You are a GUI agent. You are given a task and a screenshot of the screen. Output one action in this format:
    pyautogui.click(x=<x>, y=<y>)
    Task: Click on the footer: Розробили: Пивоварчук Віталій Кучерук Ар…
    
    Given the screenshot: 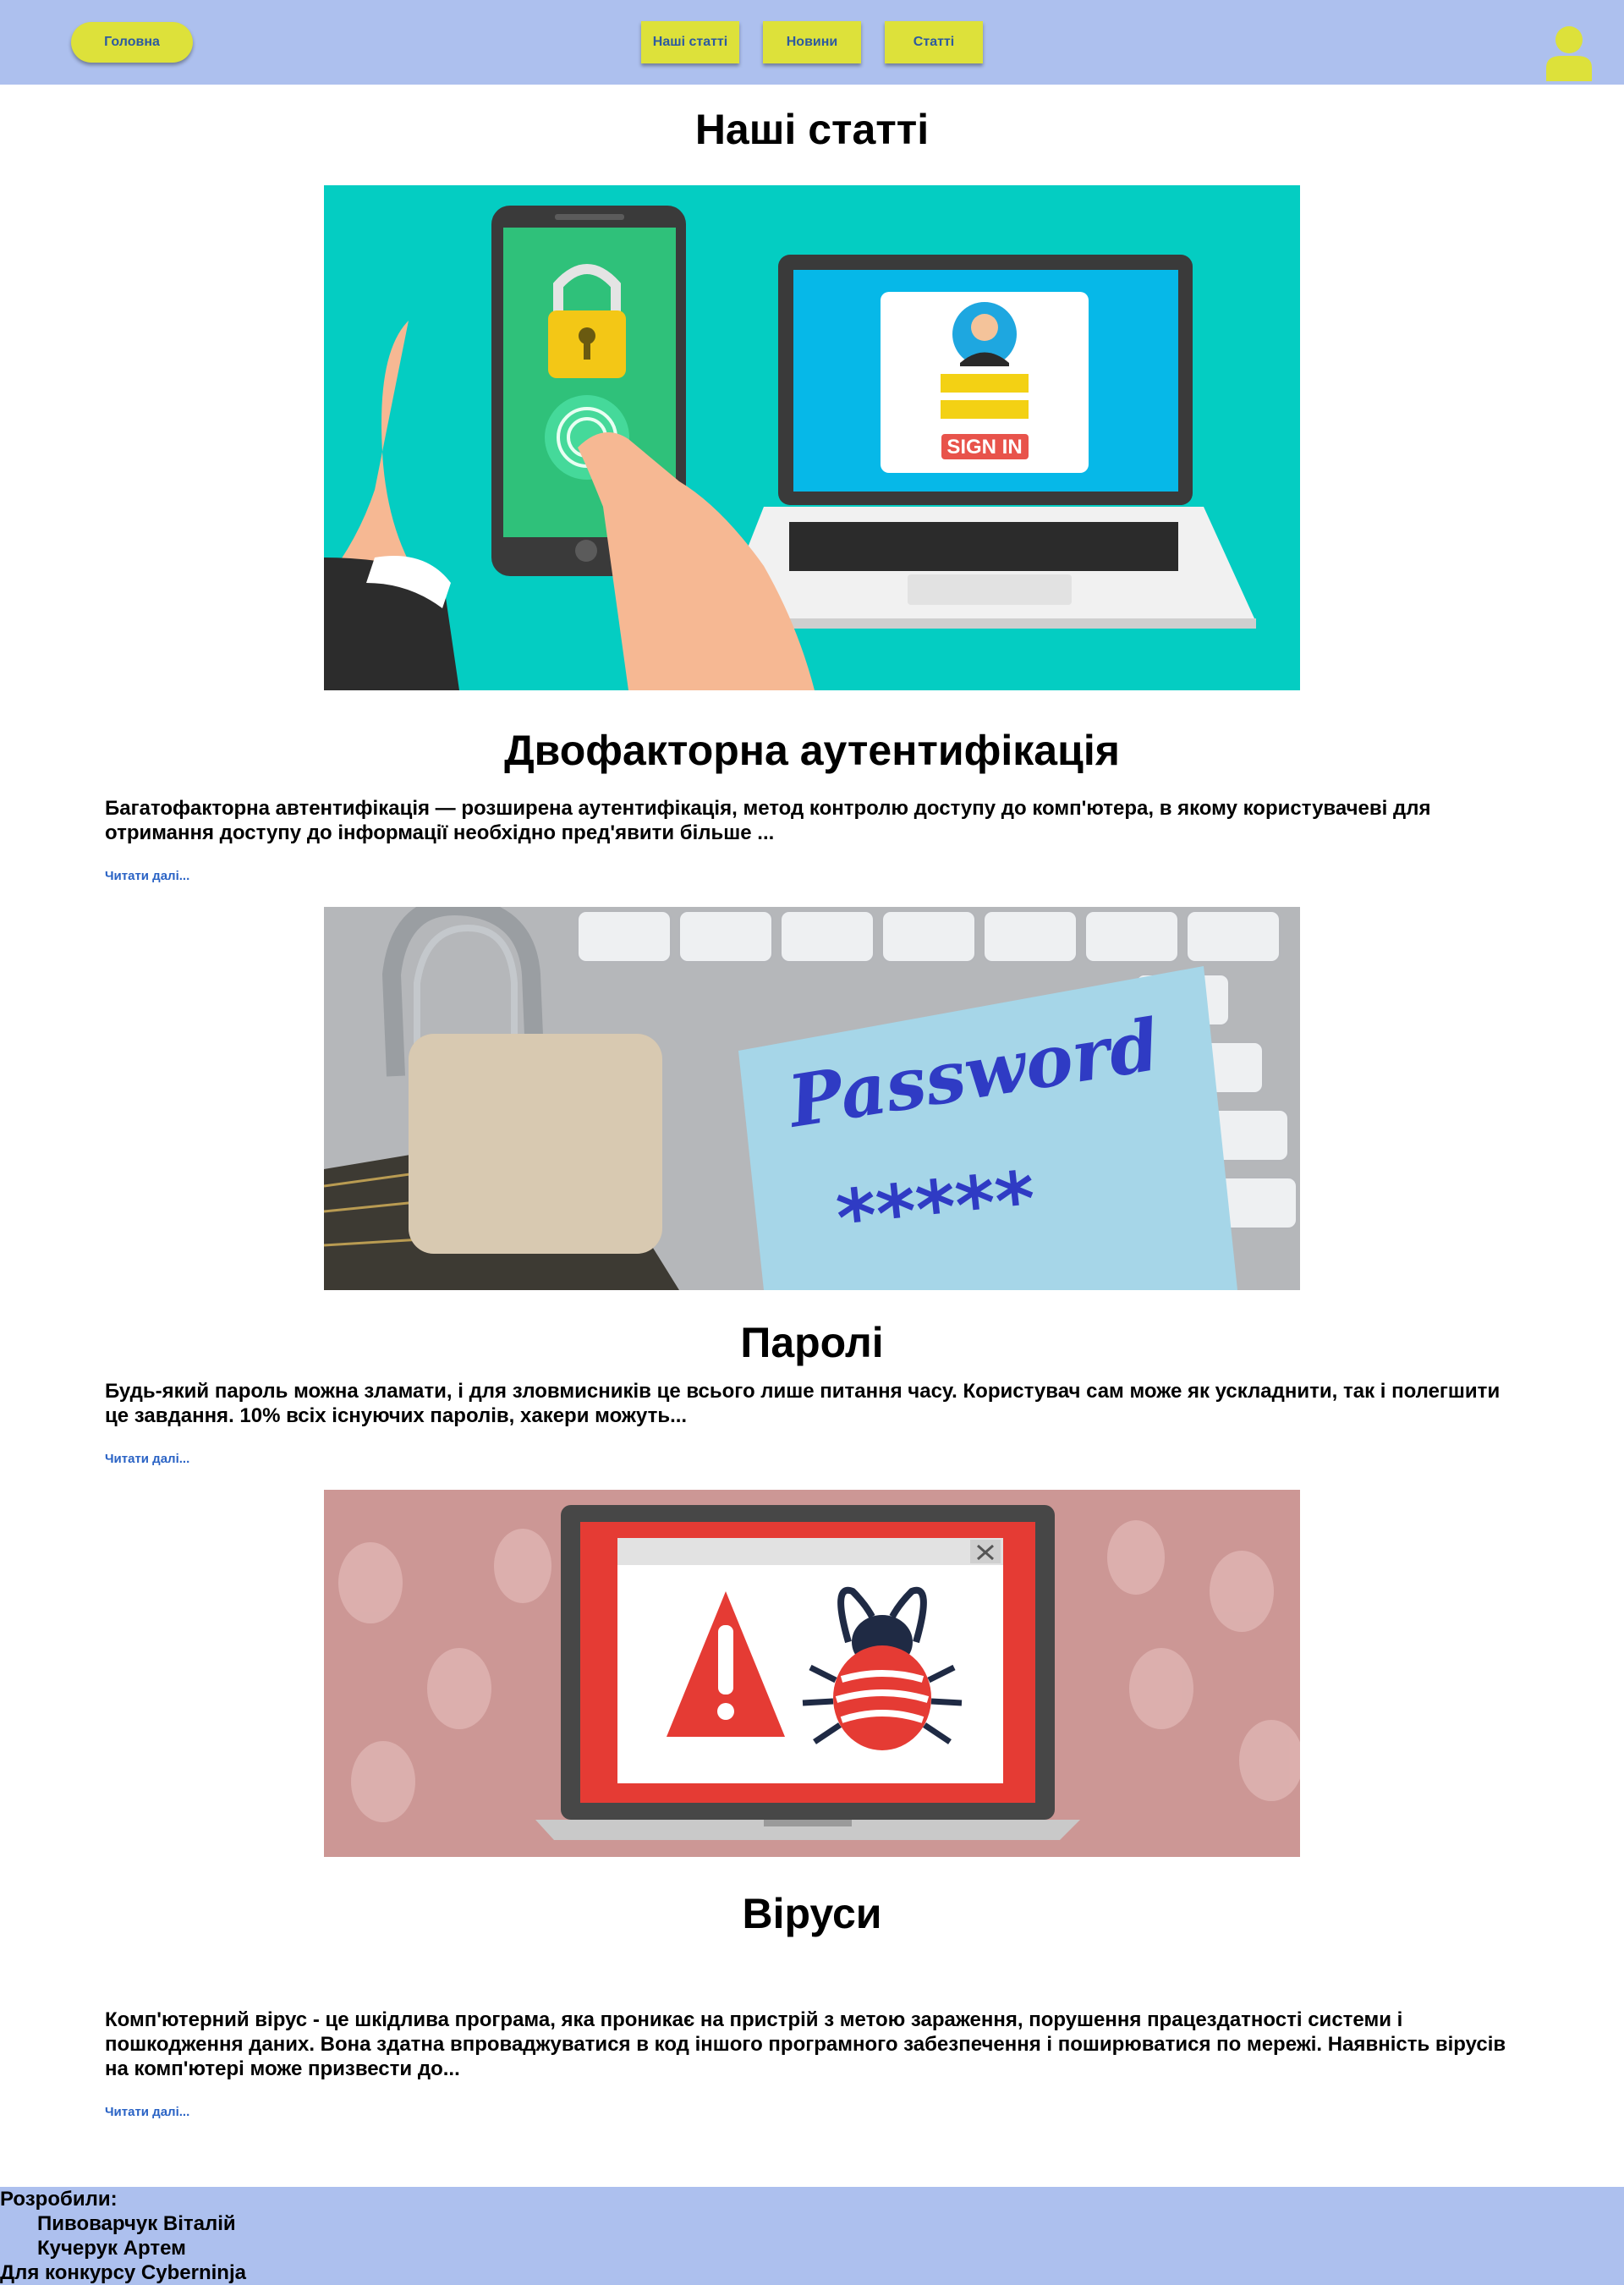 What is the action you would take?
    pyautogui.click(x=812, y=2236)
    